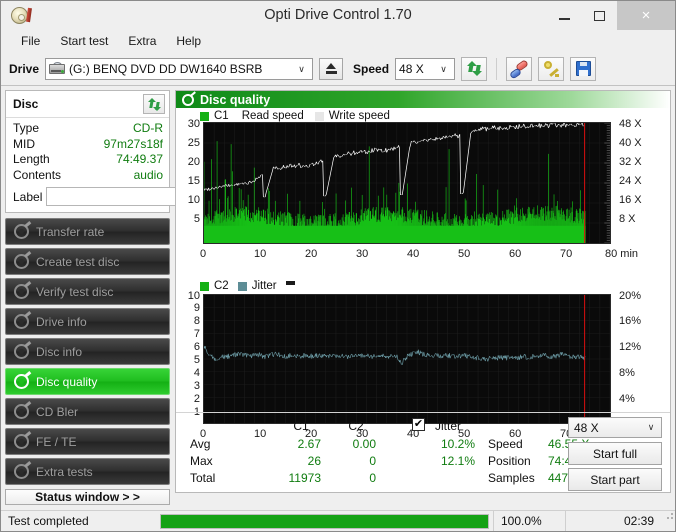  Describe the element at coordinates (139, 159) in the screenshot. I see `disc-value: 74:49.37` at that location.